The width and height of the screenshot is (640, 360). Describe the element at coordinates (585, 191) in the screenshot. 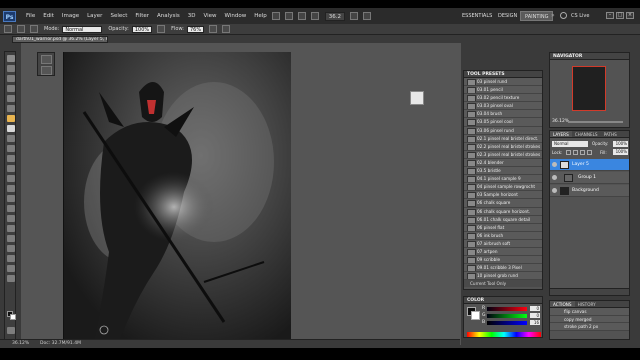

I see `layer-name: Background` at that location.